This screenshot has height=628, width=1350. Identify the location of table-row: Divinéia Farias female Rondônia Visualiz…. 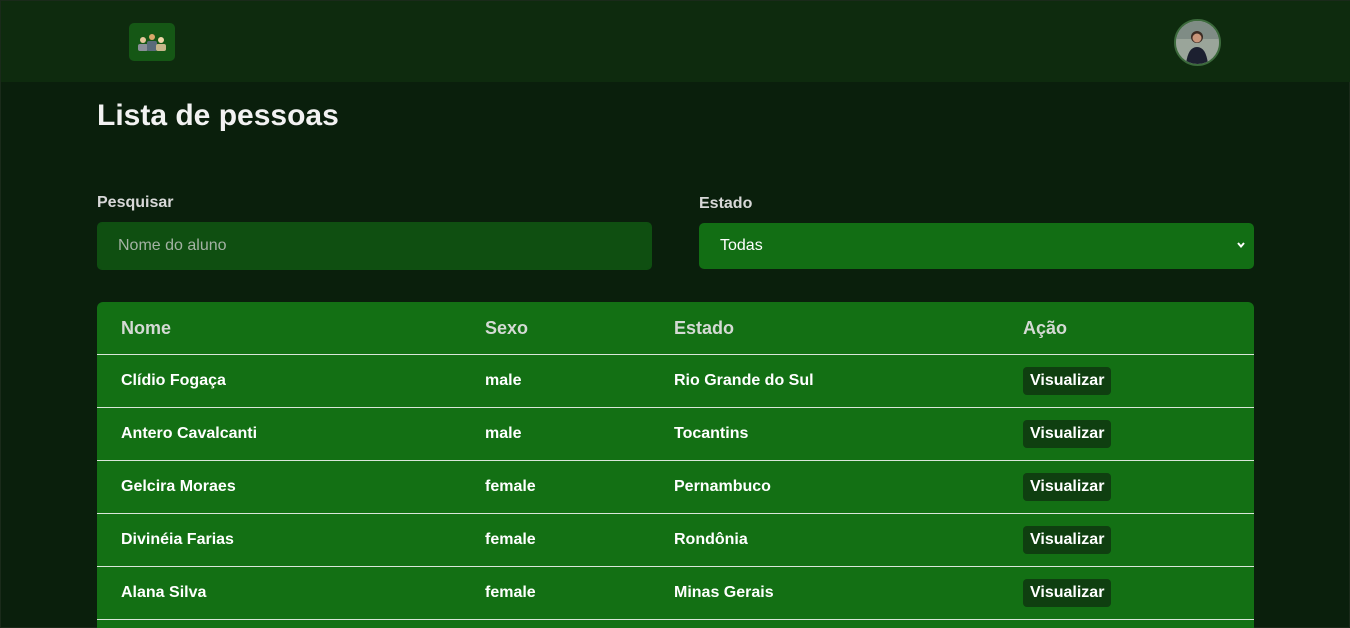
(675, 540).